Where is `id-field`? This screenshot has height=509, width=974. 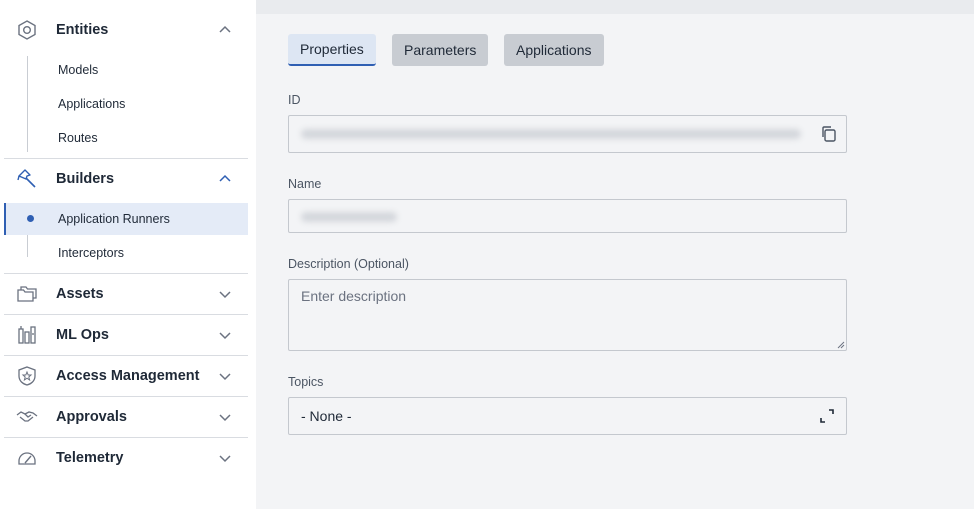
id-field is located at coordinates (567, 134).